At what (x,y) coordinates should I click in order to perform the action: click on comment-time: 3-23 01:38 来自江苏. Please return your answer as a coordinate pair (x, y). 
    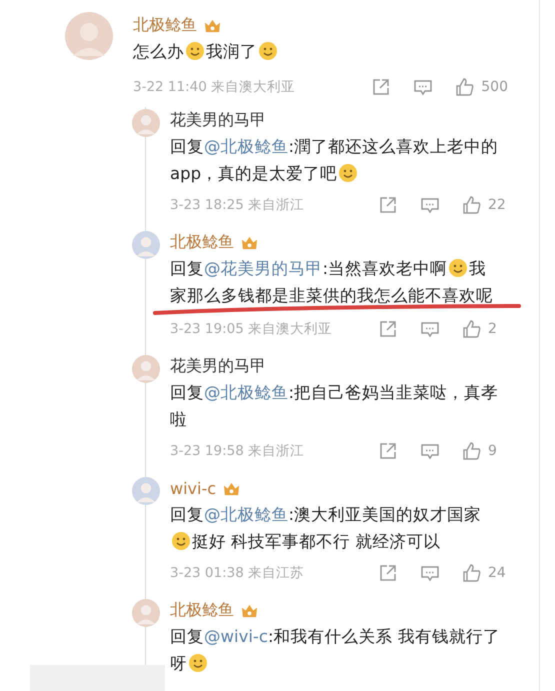
    Looking at the image, I should click on (237, 573).